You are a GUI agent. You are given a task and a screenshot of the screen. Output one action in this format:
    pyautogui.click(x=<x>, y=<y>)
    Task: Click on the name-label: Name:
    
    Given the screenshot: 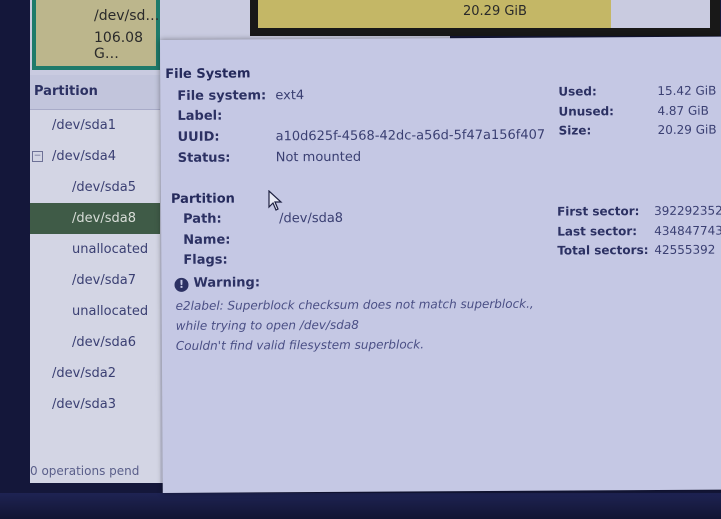 What is the action you would take?
    pyautogui.click(x=207, y=240)
    